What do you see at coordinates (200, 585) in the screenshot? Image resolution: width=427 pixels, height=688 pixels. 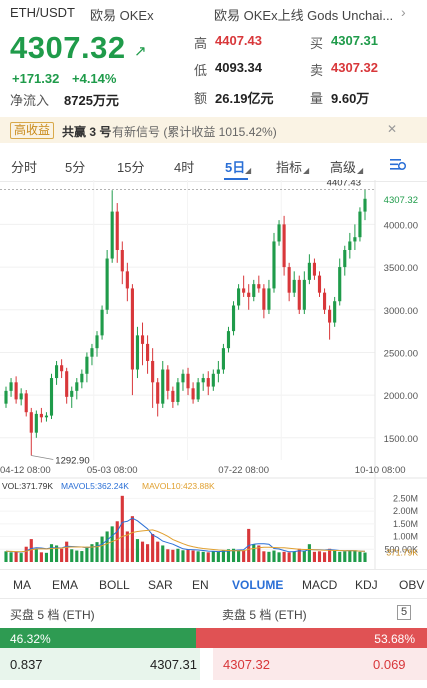 I see `indicator-ene: EN` at bounding box center [200, 585].